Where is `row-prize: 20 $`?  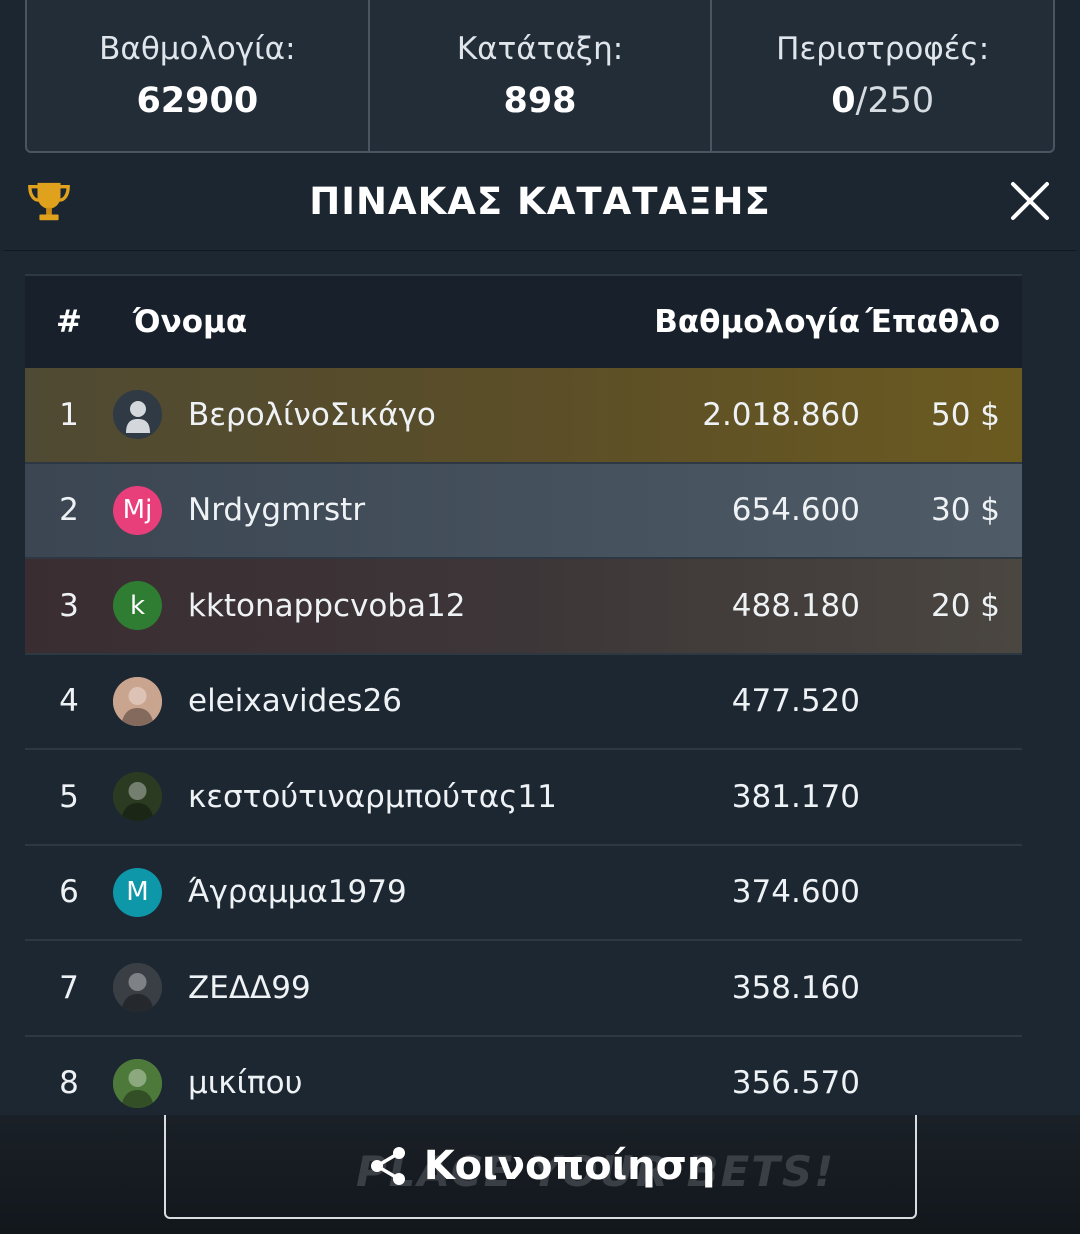 row-prize: 20 $ is located at coordinates (965, 605).